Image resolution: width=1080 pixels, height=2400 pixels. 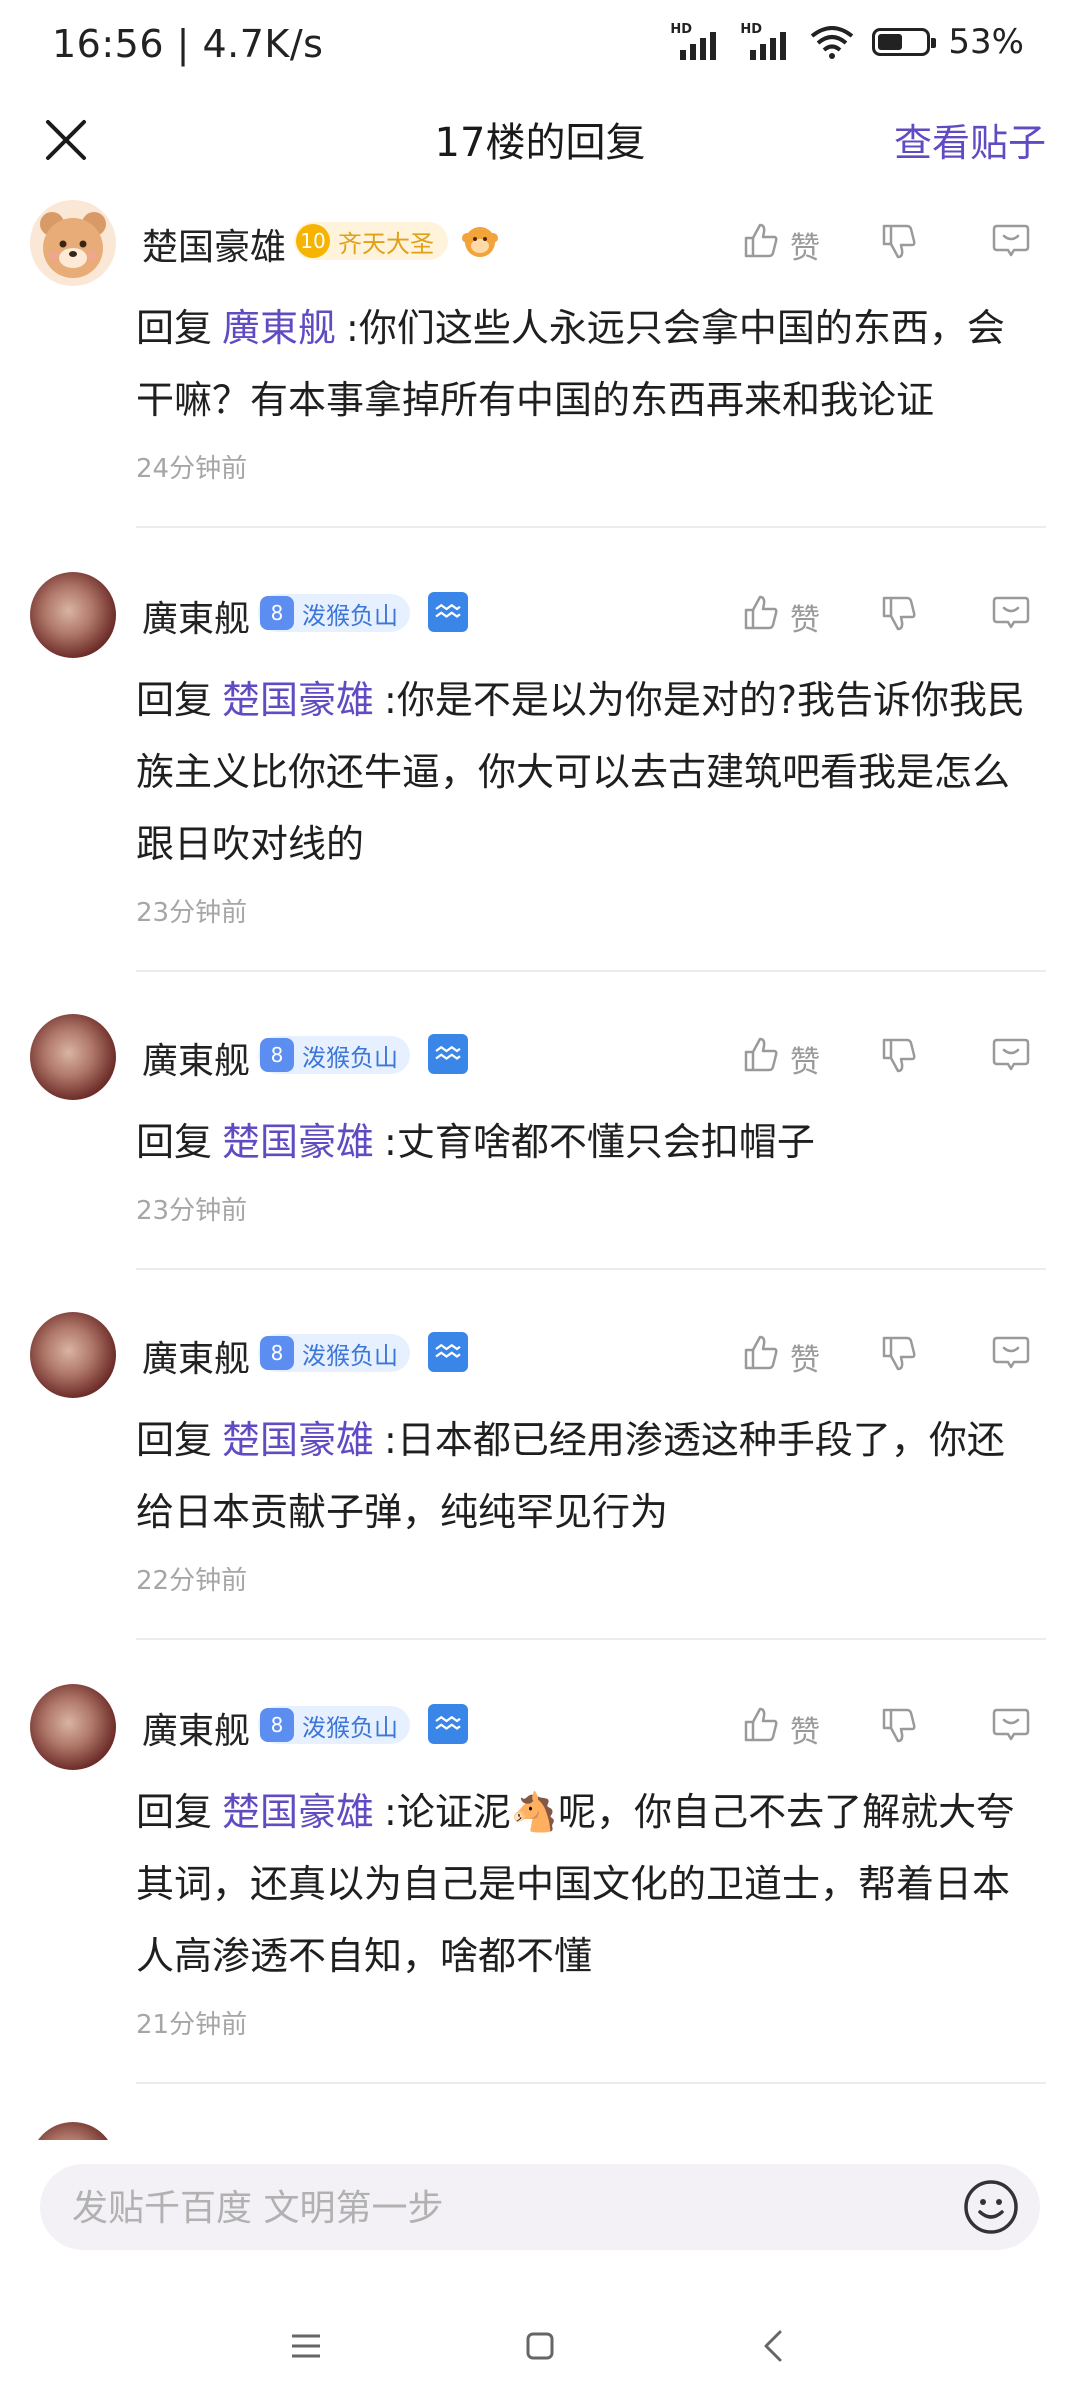 What do you see at coordinates (540, 48) in the screenshot?
I see `status-bar: 16:56 | 4.7K/s HD HD 53%` at bounding box center [540, 48].